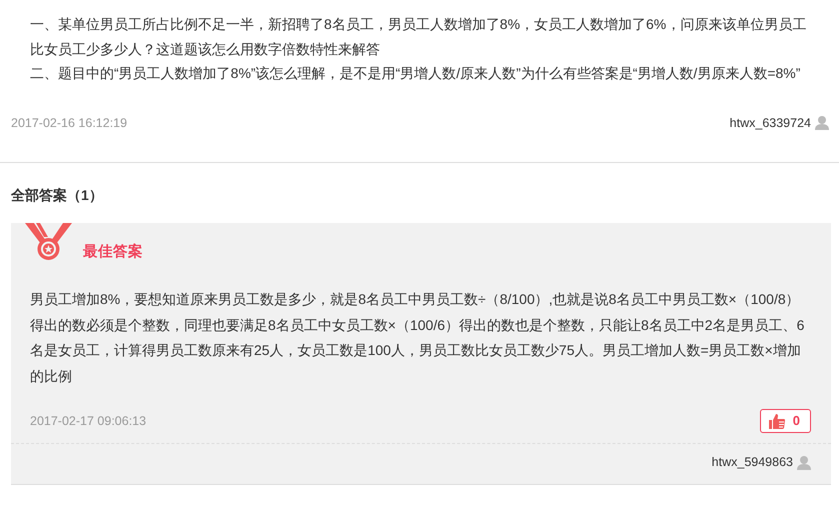  Describe the element at coordinates (752, 463) in the screenshot. I see `username: htwx_5949863` at that location.